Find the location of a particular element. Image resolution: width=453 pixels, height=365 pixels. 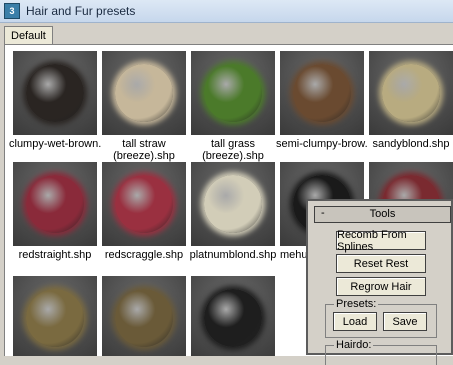

recomb-from-splines-button: Recomb From Splines is located at coordinates (381, 241).